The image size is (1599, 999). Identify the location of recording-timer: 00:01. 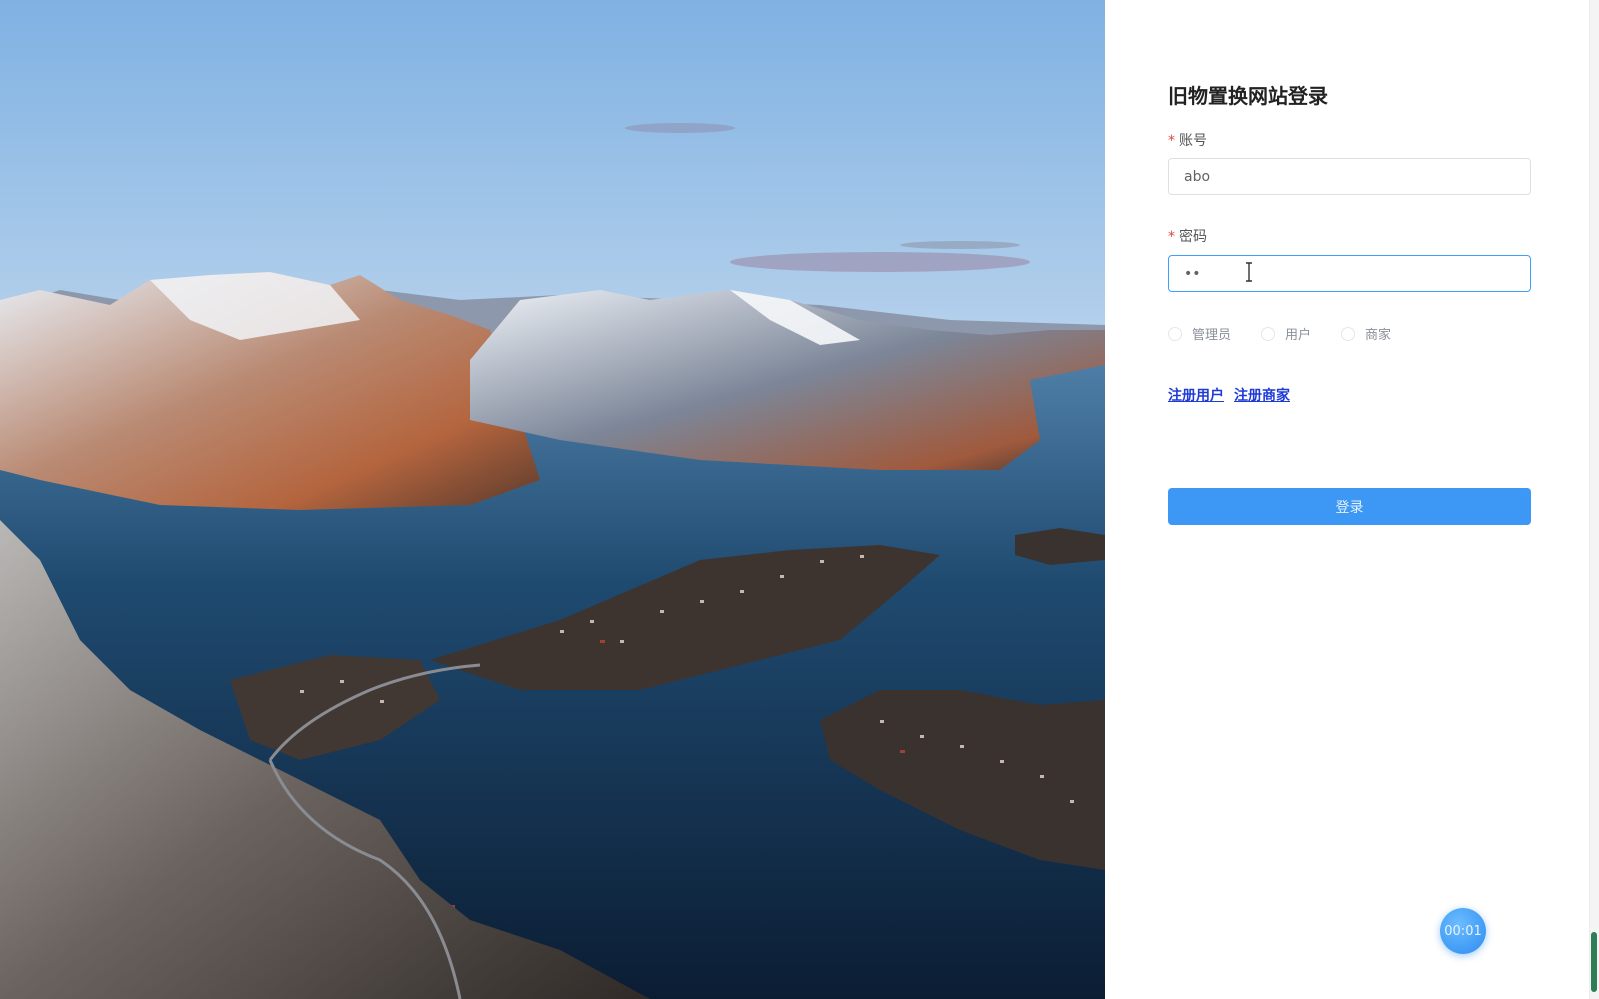
(1463, 931).